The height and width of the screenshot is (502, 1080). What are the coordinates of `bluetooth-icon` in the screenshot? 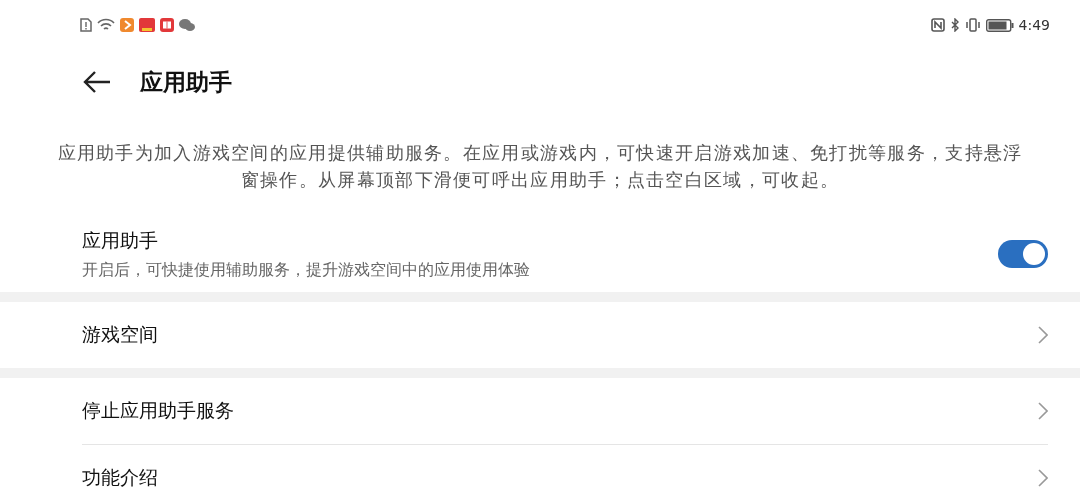 It's located at (954, 25).